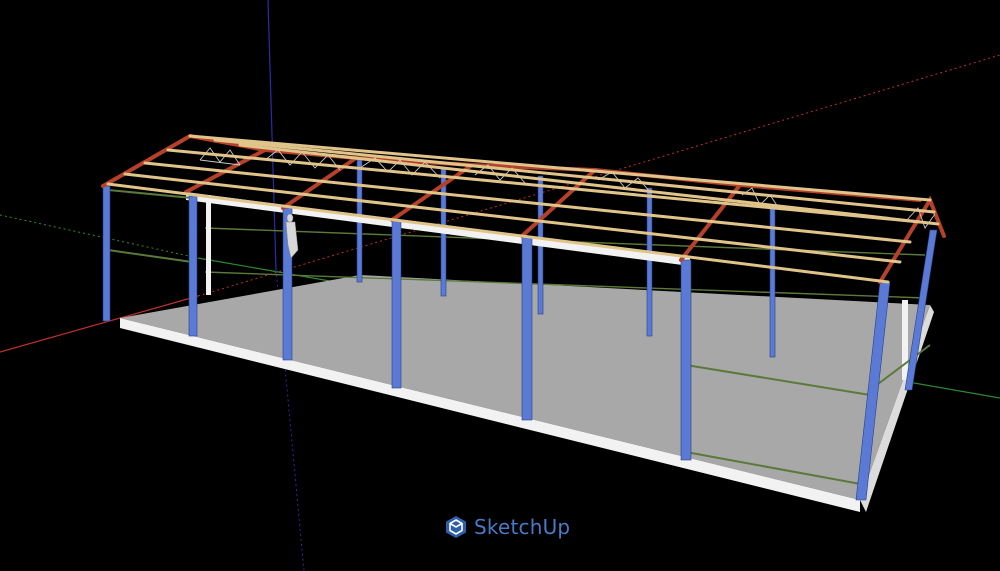 The width and height of the screenshot is (1000, 571). I want to click on watermark-text: SketchUp, so click(522, 527).